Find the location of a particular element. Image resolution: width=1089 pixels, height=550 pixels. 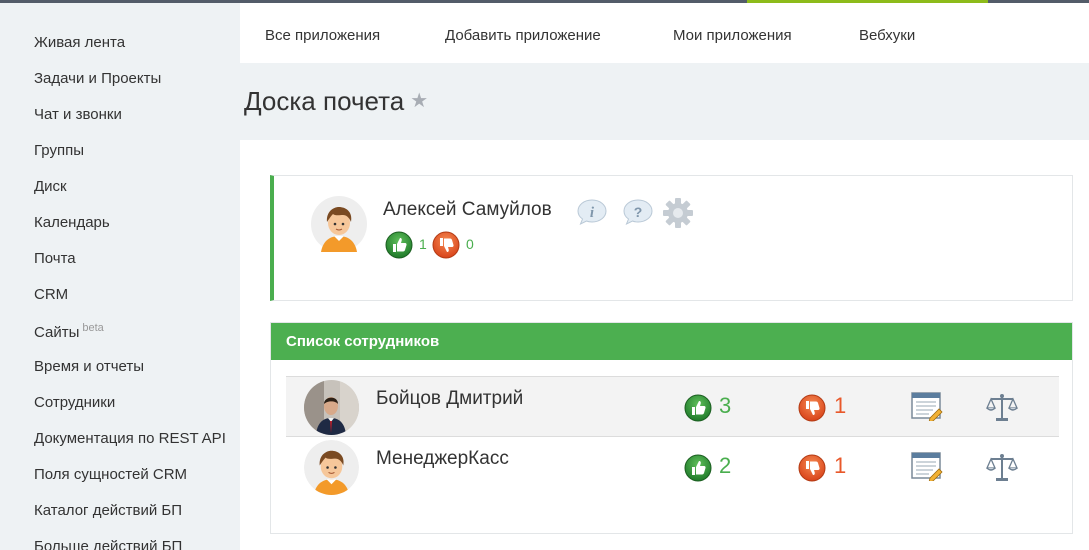

gear-icon is located at coordinates (678, 213).